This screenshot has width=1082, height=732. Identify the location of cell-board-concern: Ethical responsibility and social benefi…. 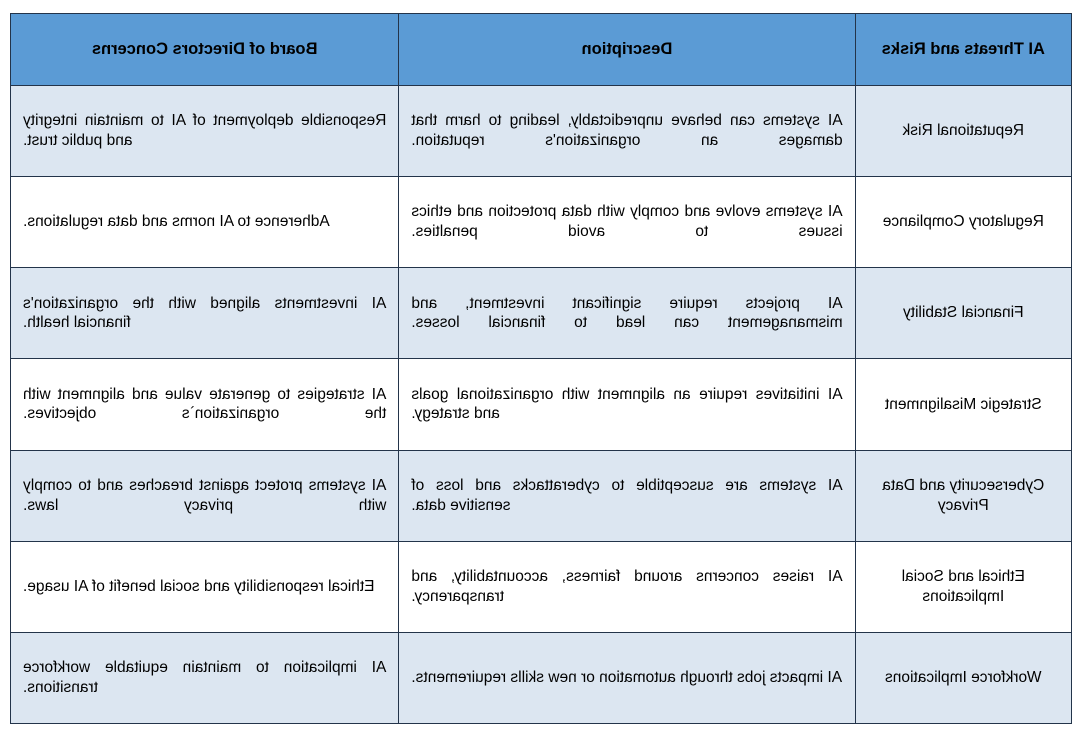
(204, 587).